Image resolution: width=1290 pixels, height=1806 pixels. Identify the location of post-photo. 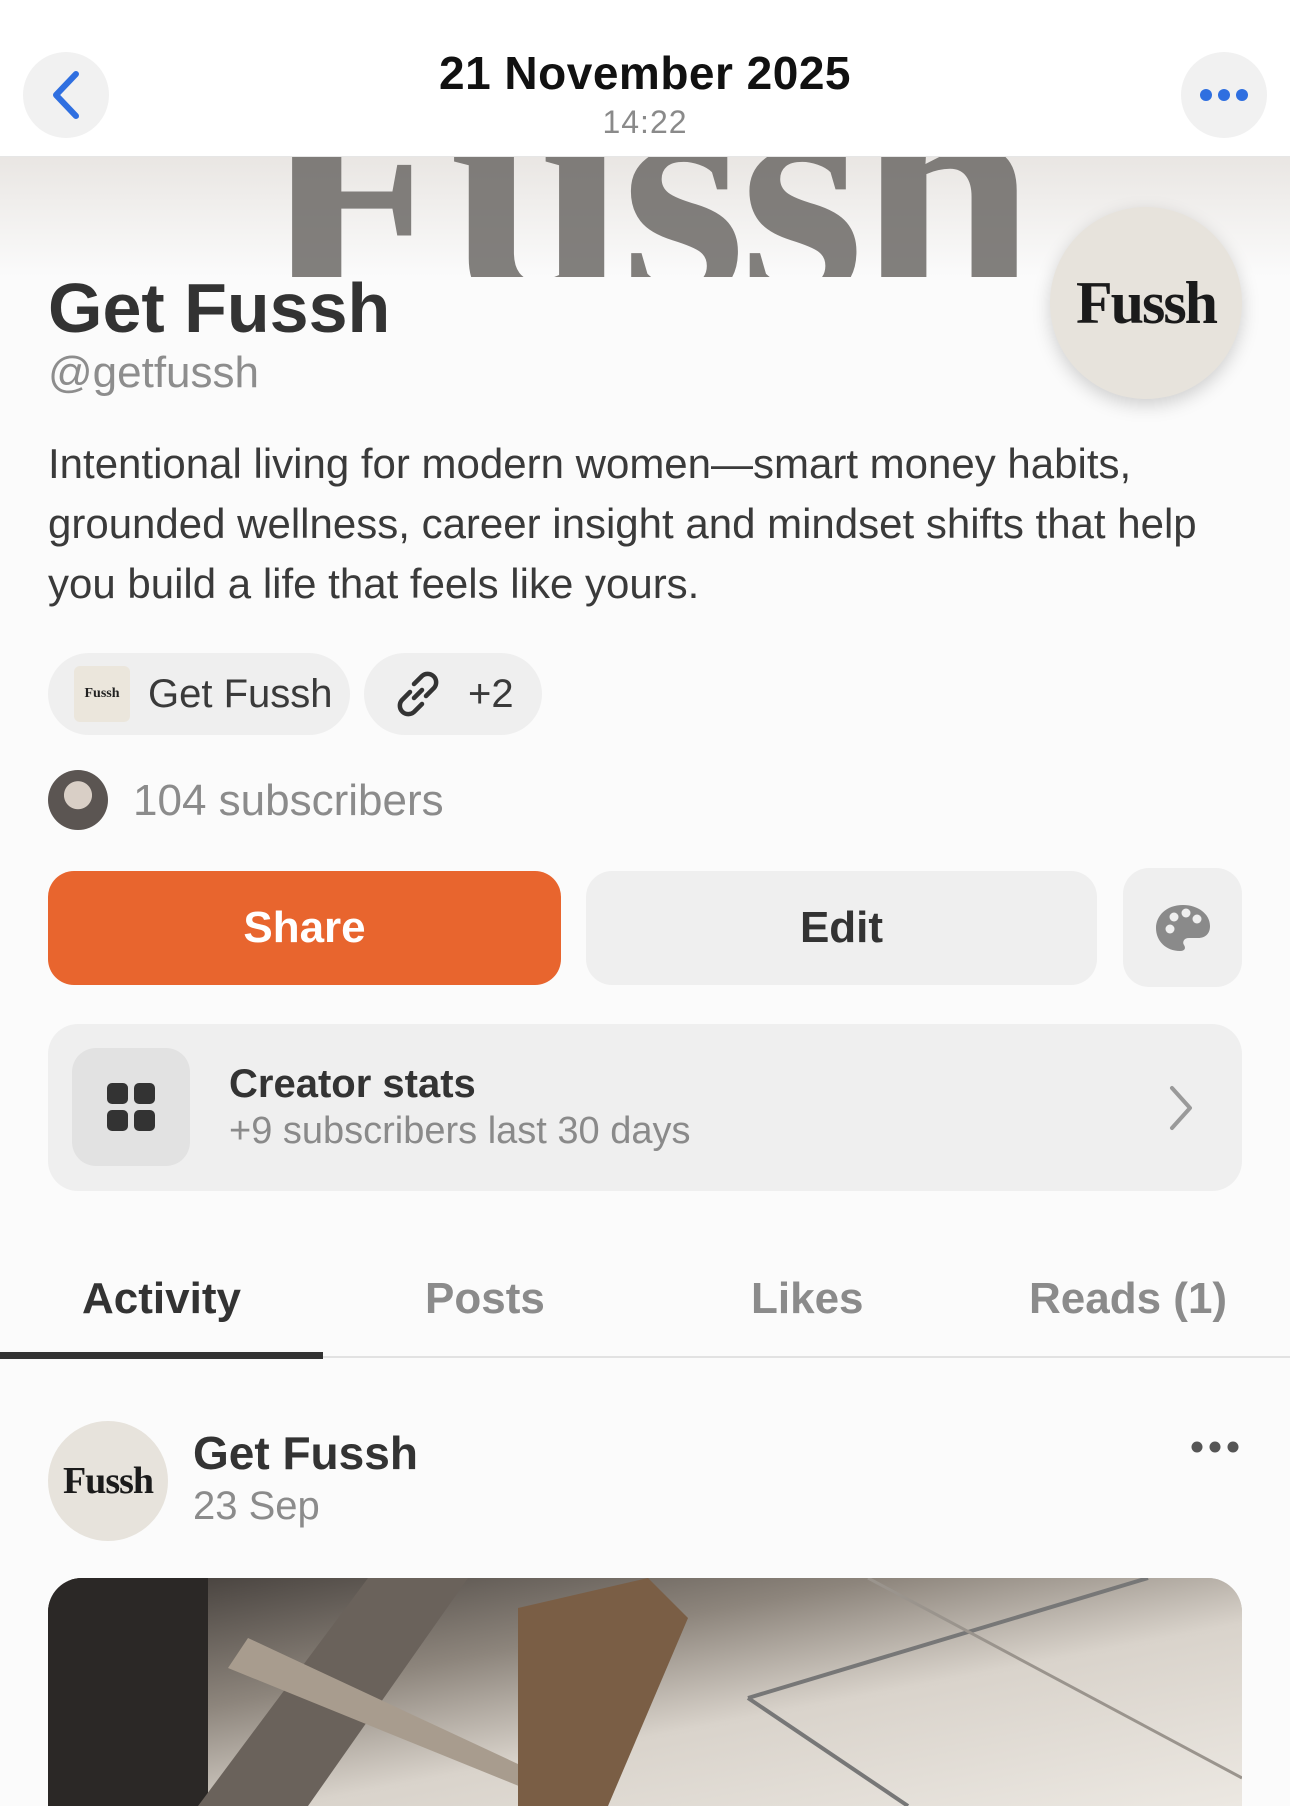
(645, 1692).